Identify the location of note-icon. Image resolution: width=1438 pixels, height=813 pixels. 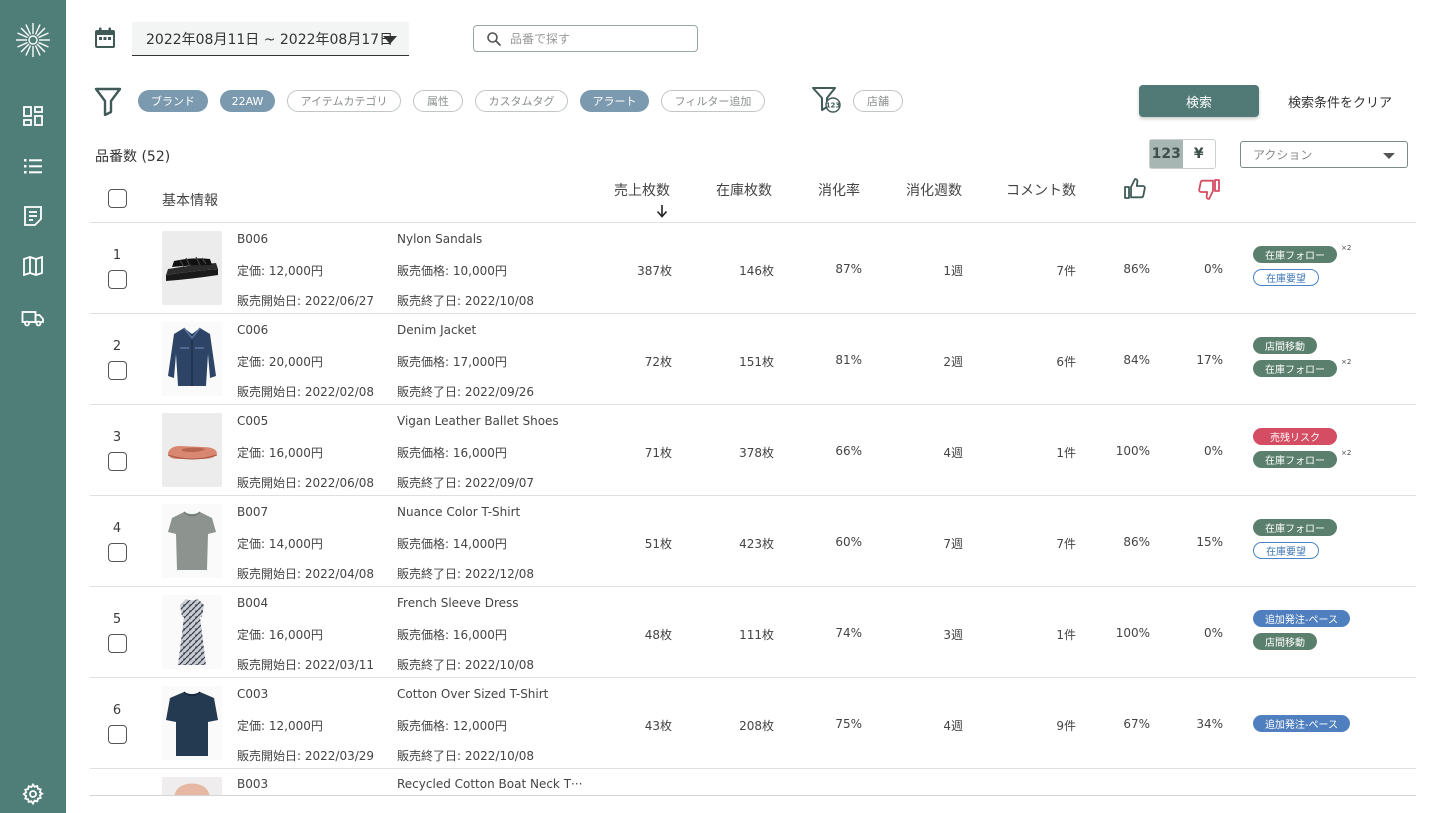
(33, 216).